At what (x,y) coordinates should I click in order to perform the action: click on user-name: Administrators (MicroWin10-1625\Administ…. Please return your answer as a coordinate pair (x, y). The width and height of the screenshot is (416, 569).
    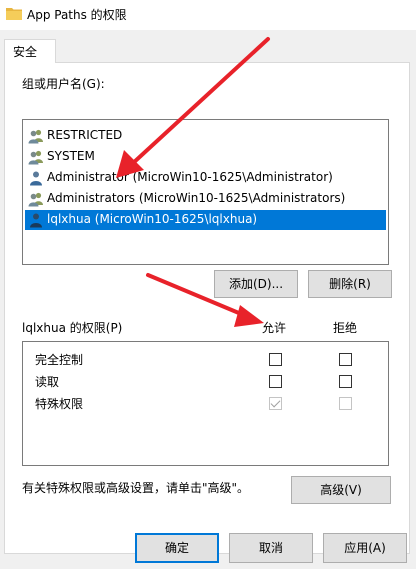
    Looking at the image, I should click on (196, 198).